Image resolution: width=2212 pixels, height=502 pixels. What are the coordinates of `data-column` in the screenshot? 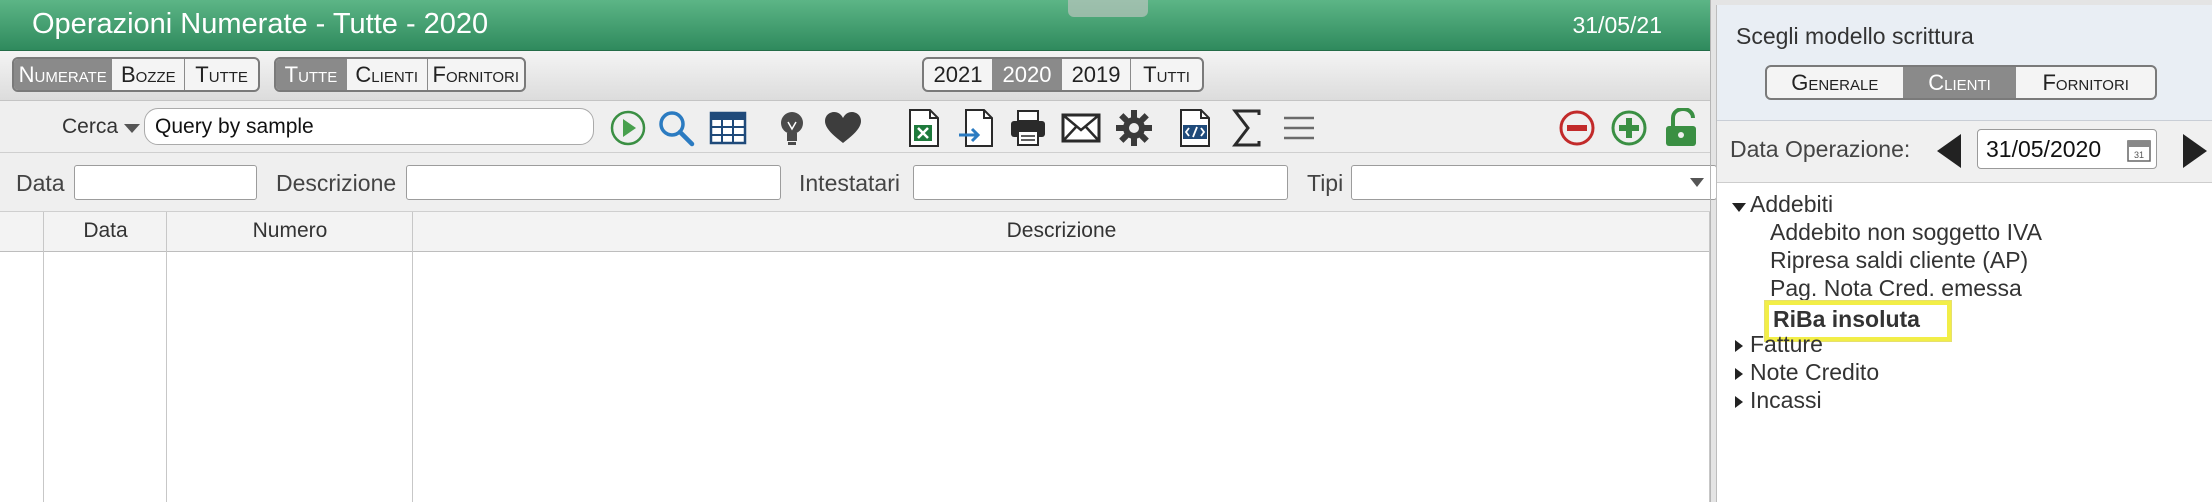 It's located at (105, 357).